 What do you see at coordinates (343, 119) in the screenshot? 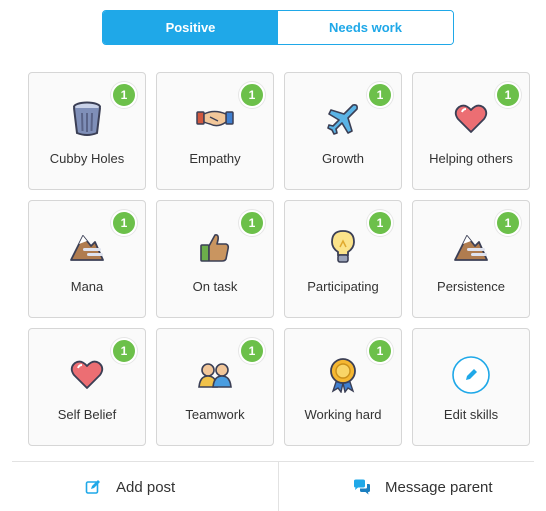
I see `airplane-icon` at bounding box center [343, 119].